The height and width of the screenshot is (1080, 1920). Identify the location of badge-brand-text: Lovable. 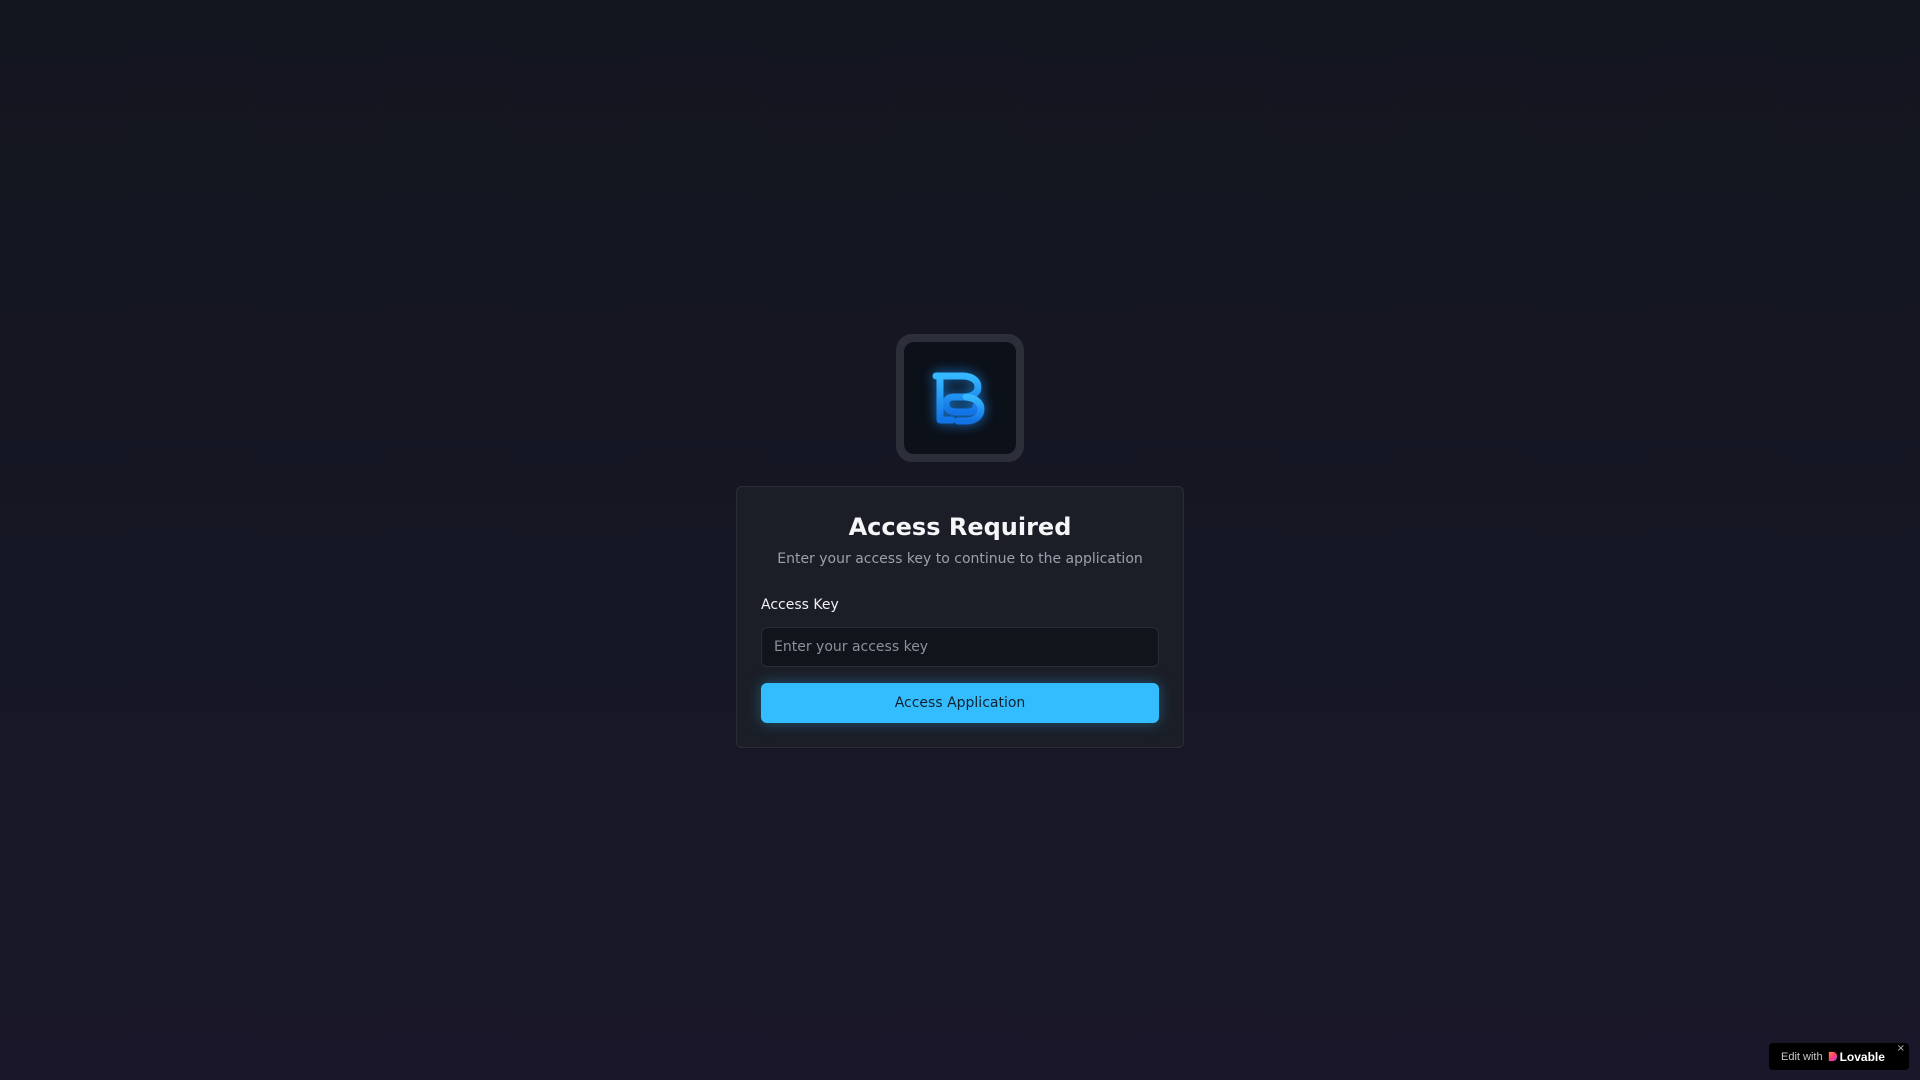
(1862, 1056).